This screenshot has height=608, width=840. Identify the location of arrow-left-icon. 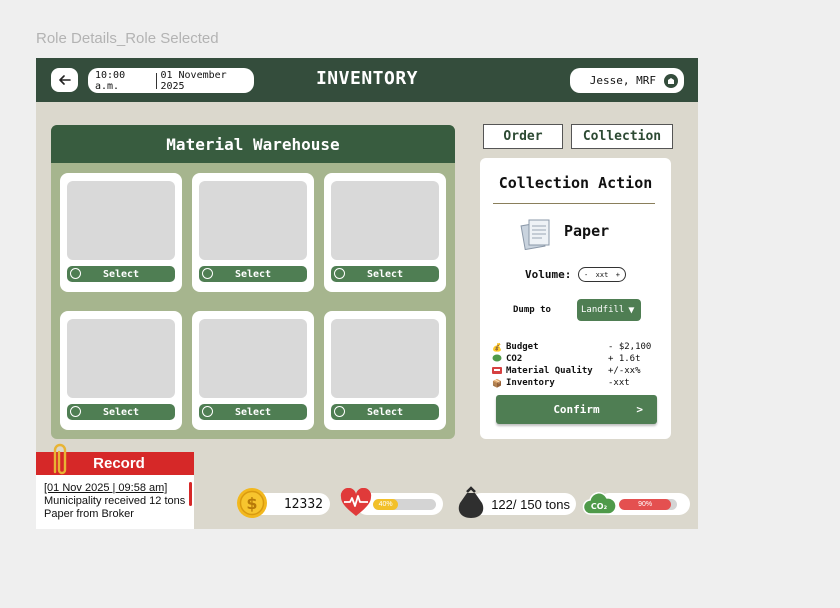
(64, 80).